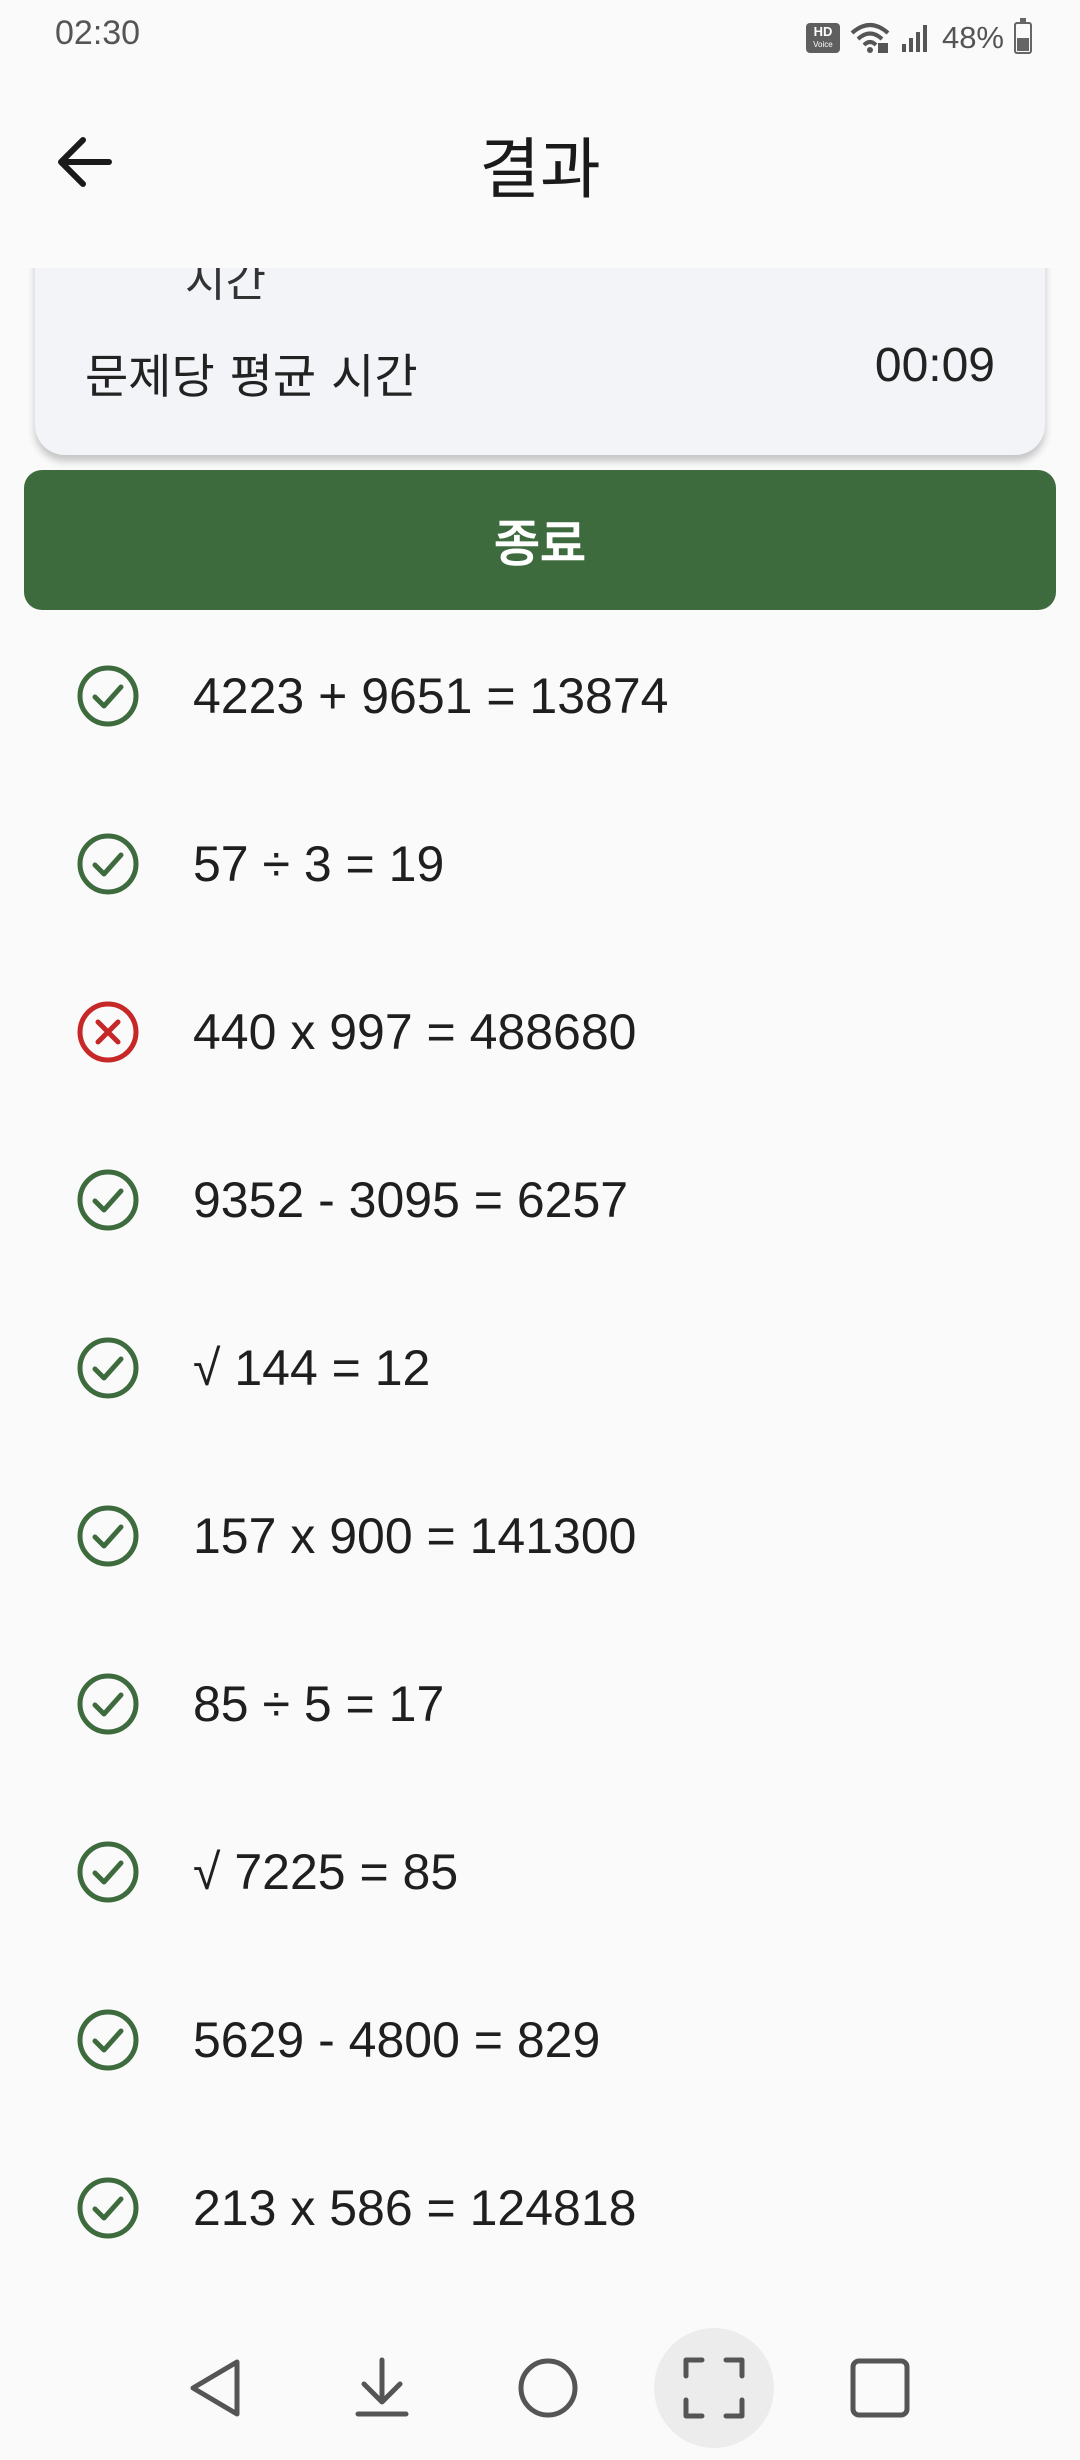 The height and width of the screenshot is (2460, 1080). I want to click on problem-item: 157 x 900 = 141300, so click(540, 1536).